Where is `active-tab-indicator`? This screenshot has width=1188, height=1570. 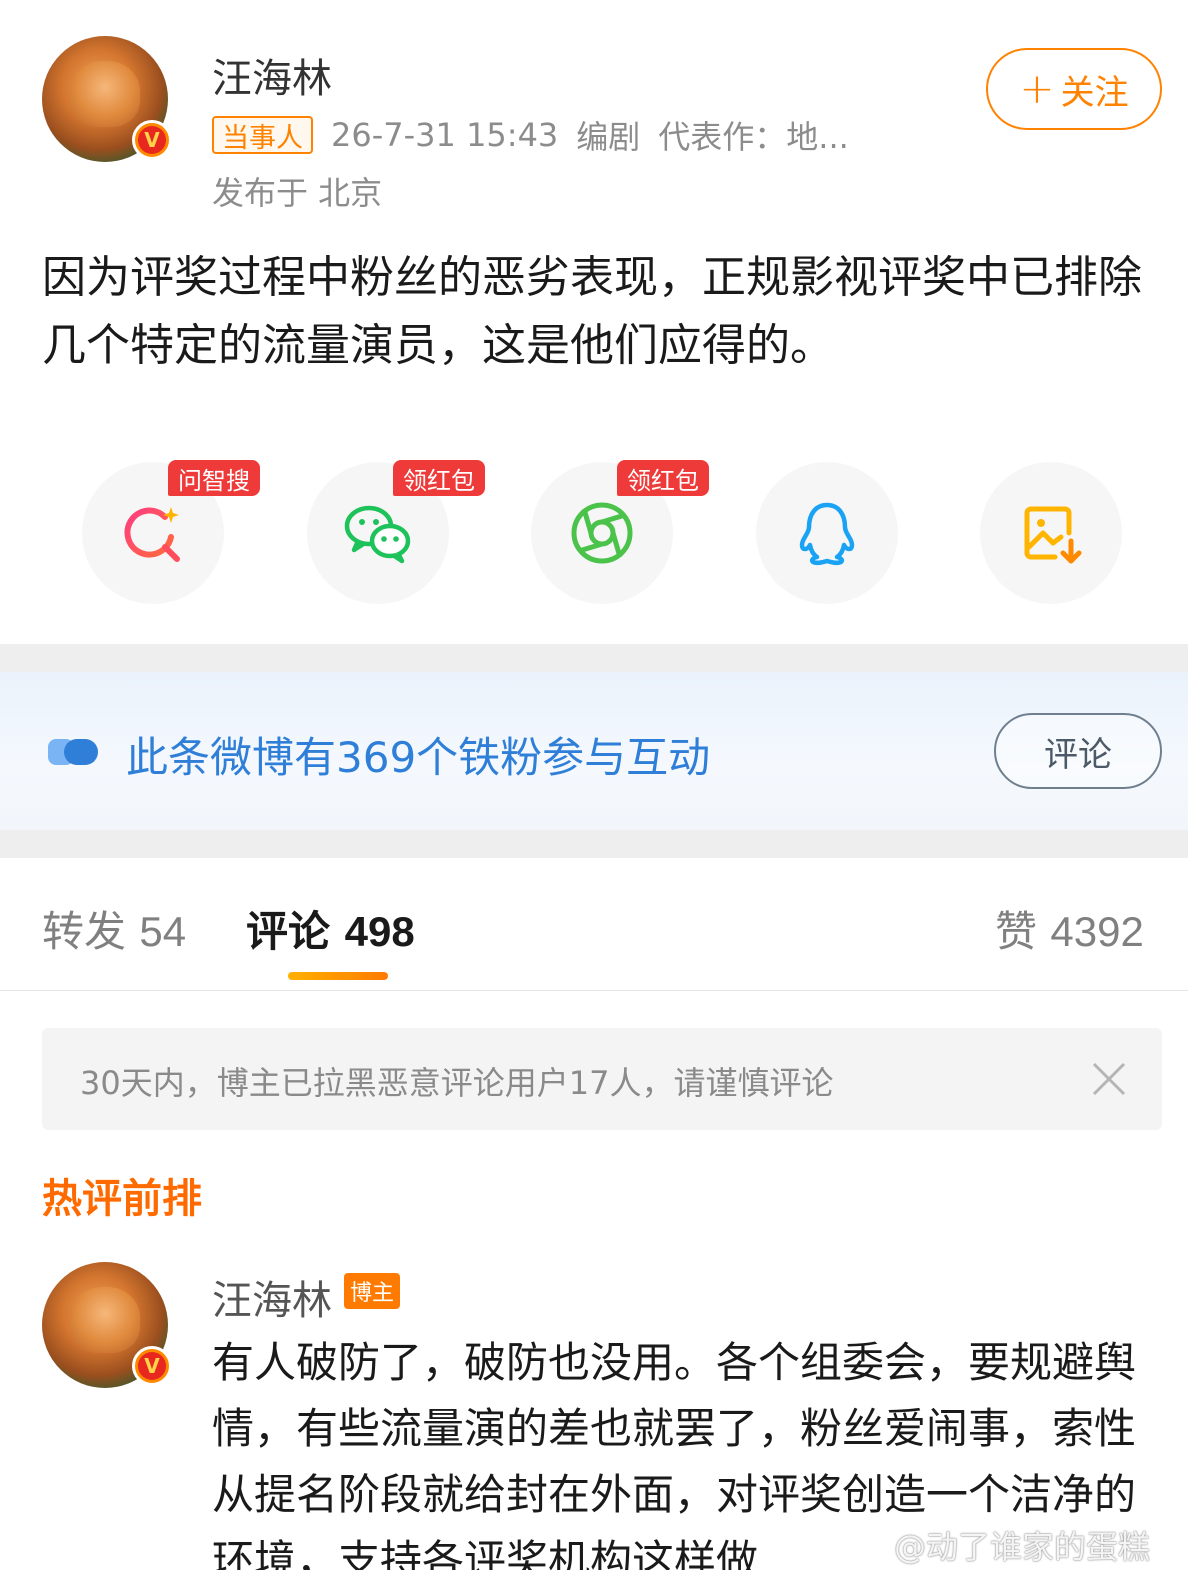 active-tab-indicator is located at coordinates (338, 976).